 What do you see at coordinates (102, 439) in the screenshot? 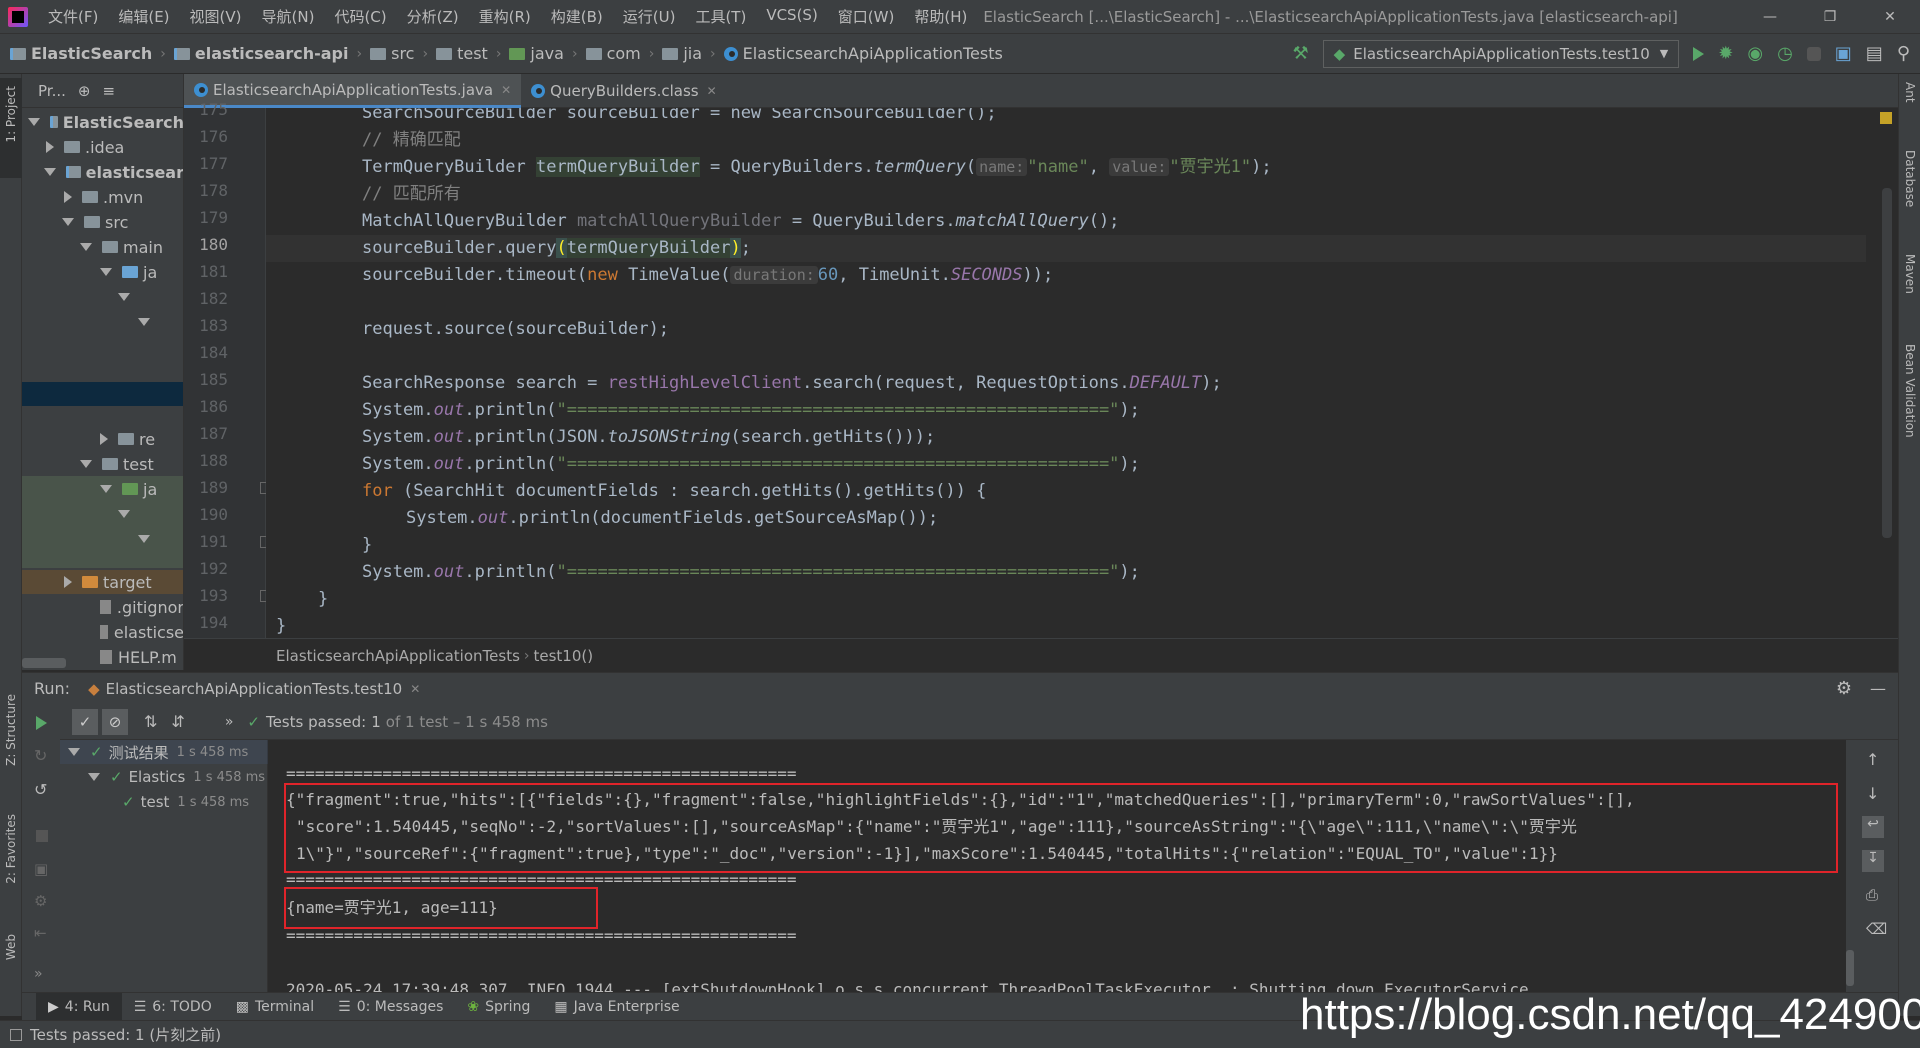
I see `tree-item-resources: re` at bounding box center [102, 439].